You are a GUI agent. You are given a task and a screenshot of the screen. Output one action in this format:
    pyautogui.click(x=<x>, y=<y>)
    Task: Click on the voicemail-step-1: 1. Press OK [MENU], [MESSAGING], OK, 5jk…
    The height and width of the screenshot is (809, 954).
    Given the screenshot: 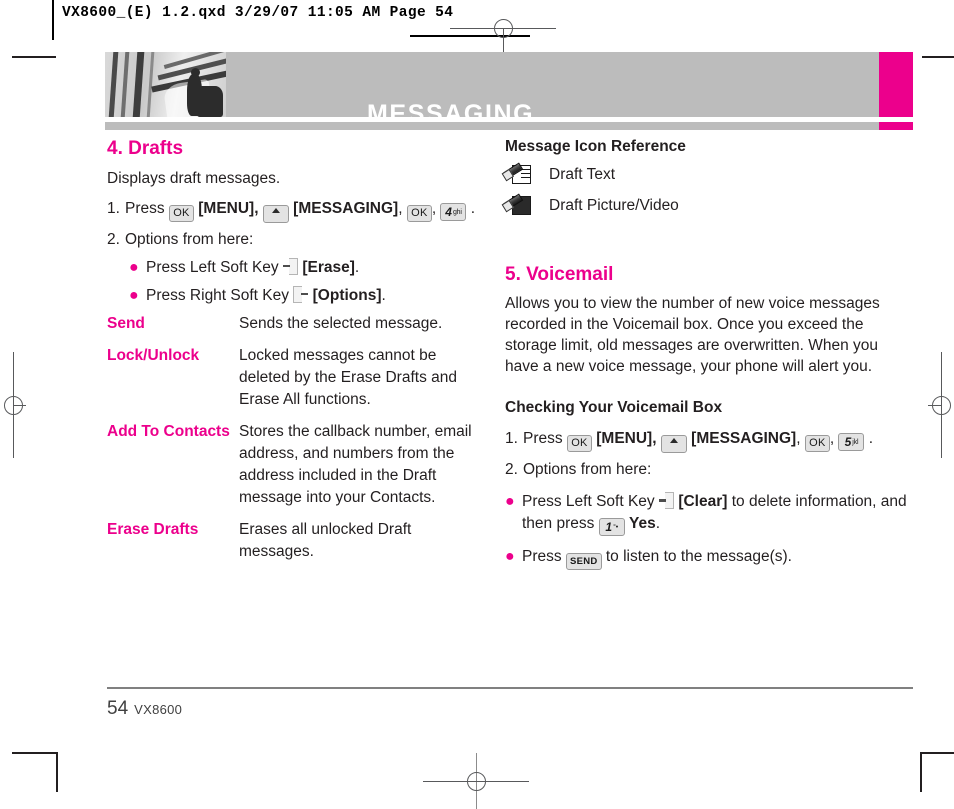 What is the action you would take?
    pyautogui.click(x=709, y=441)
    